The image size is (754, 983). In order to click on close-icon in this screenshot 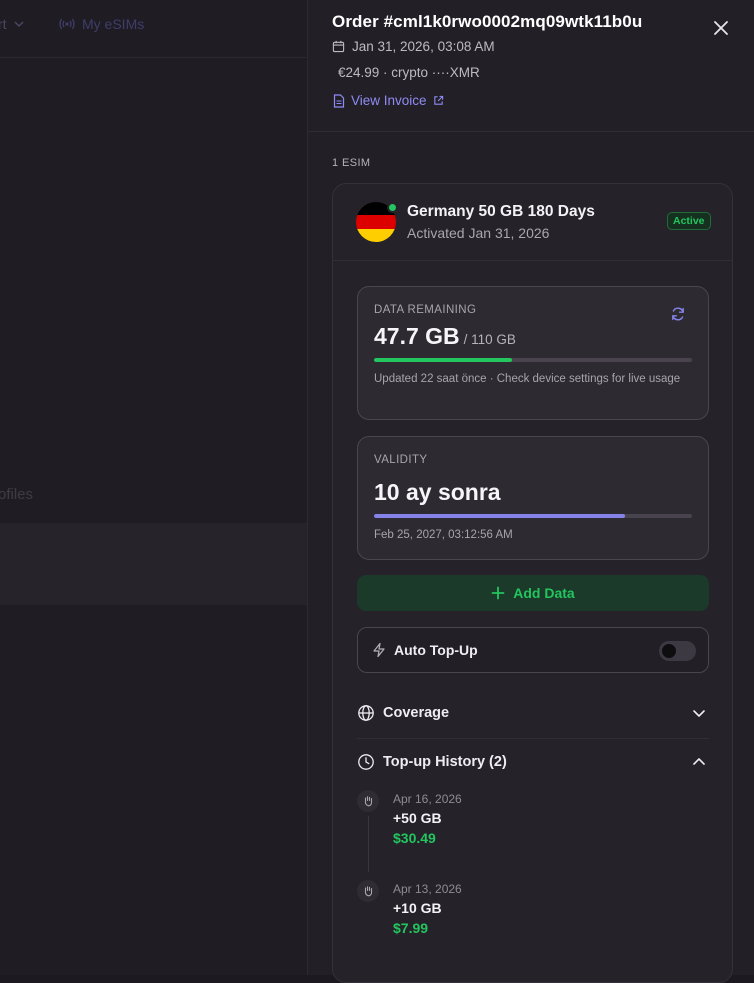, I will do `click(721, 28)`.